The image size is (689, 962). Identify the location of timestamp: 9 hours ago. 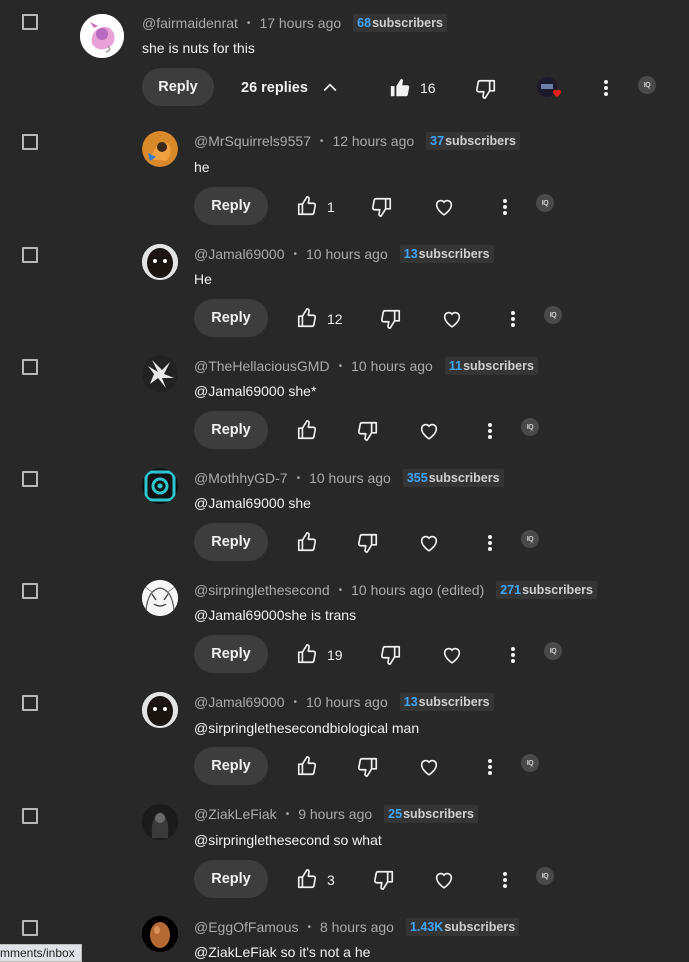
(335, 814).